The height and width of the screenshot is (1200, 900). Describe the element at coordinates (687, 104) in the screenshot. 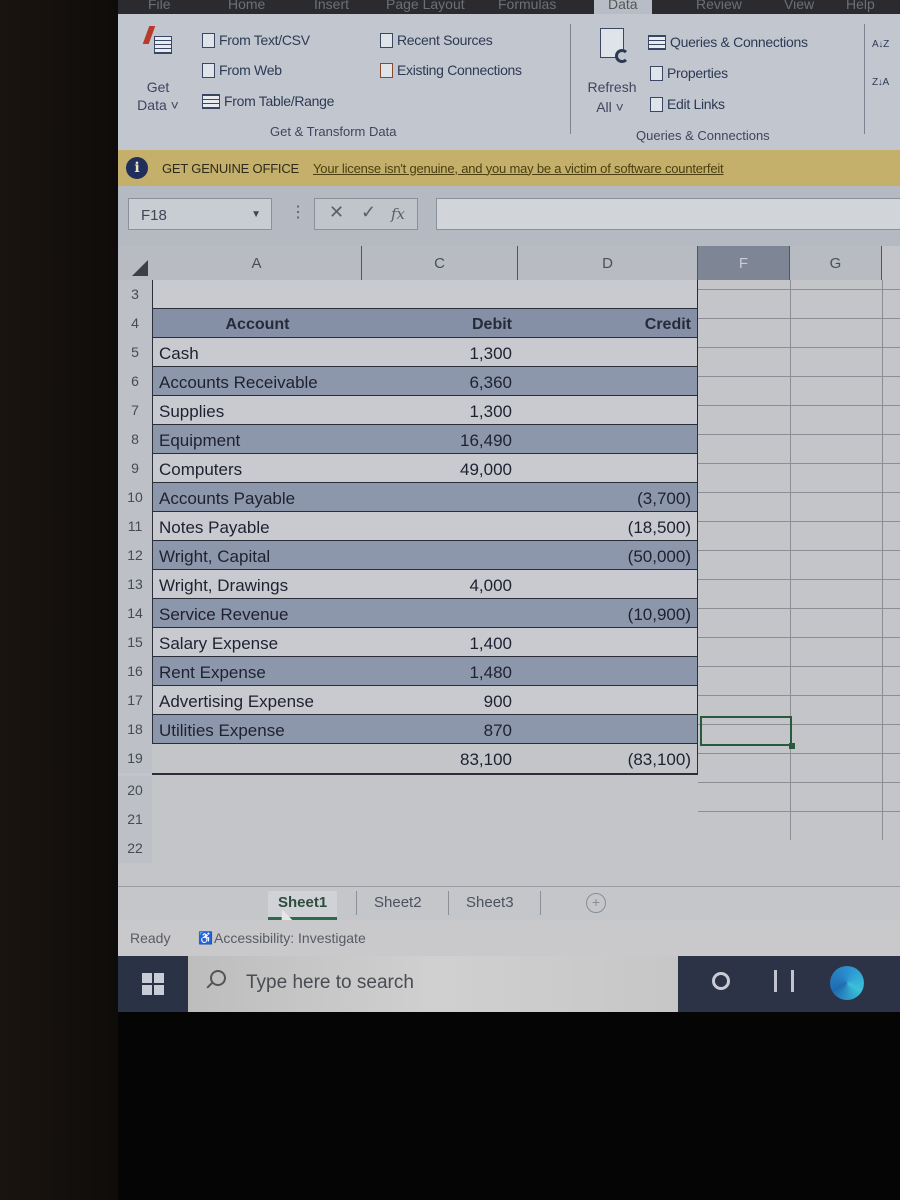

I see `edit-links-button: Edit Links` at that location.